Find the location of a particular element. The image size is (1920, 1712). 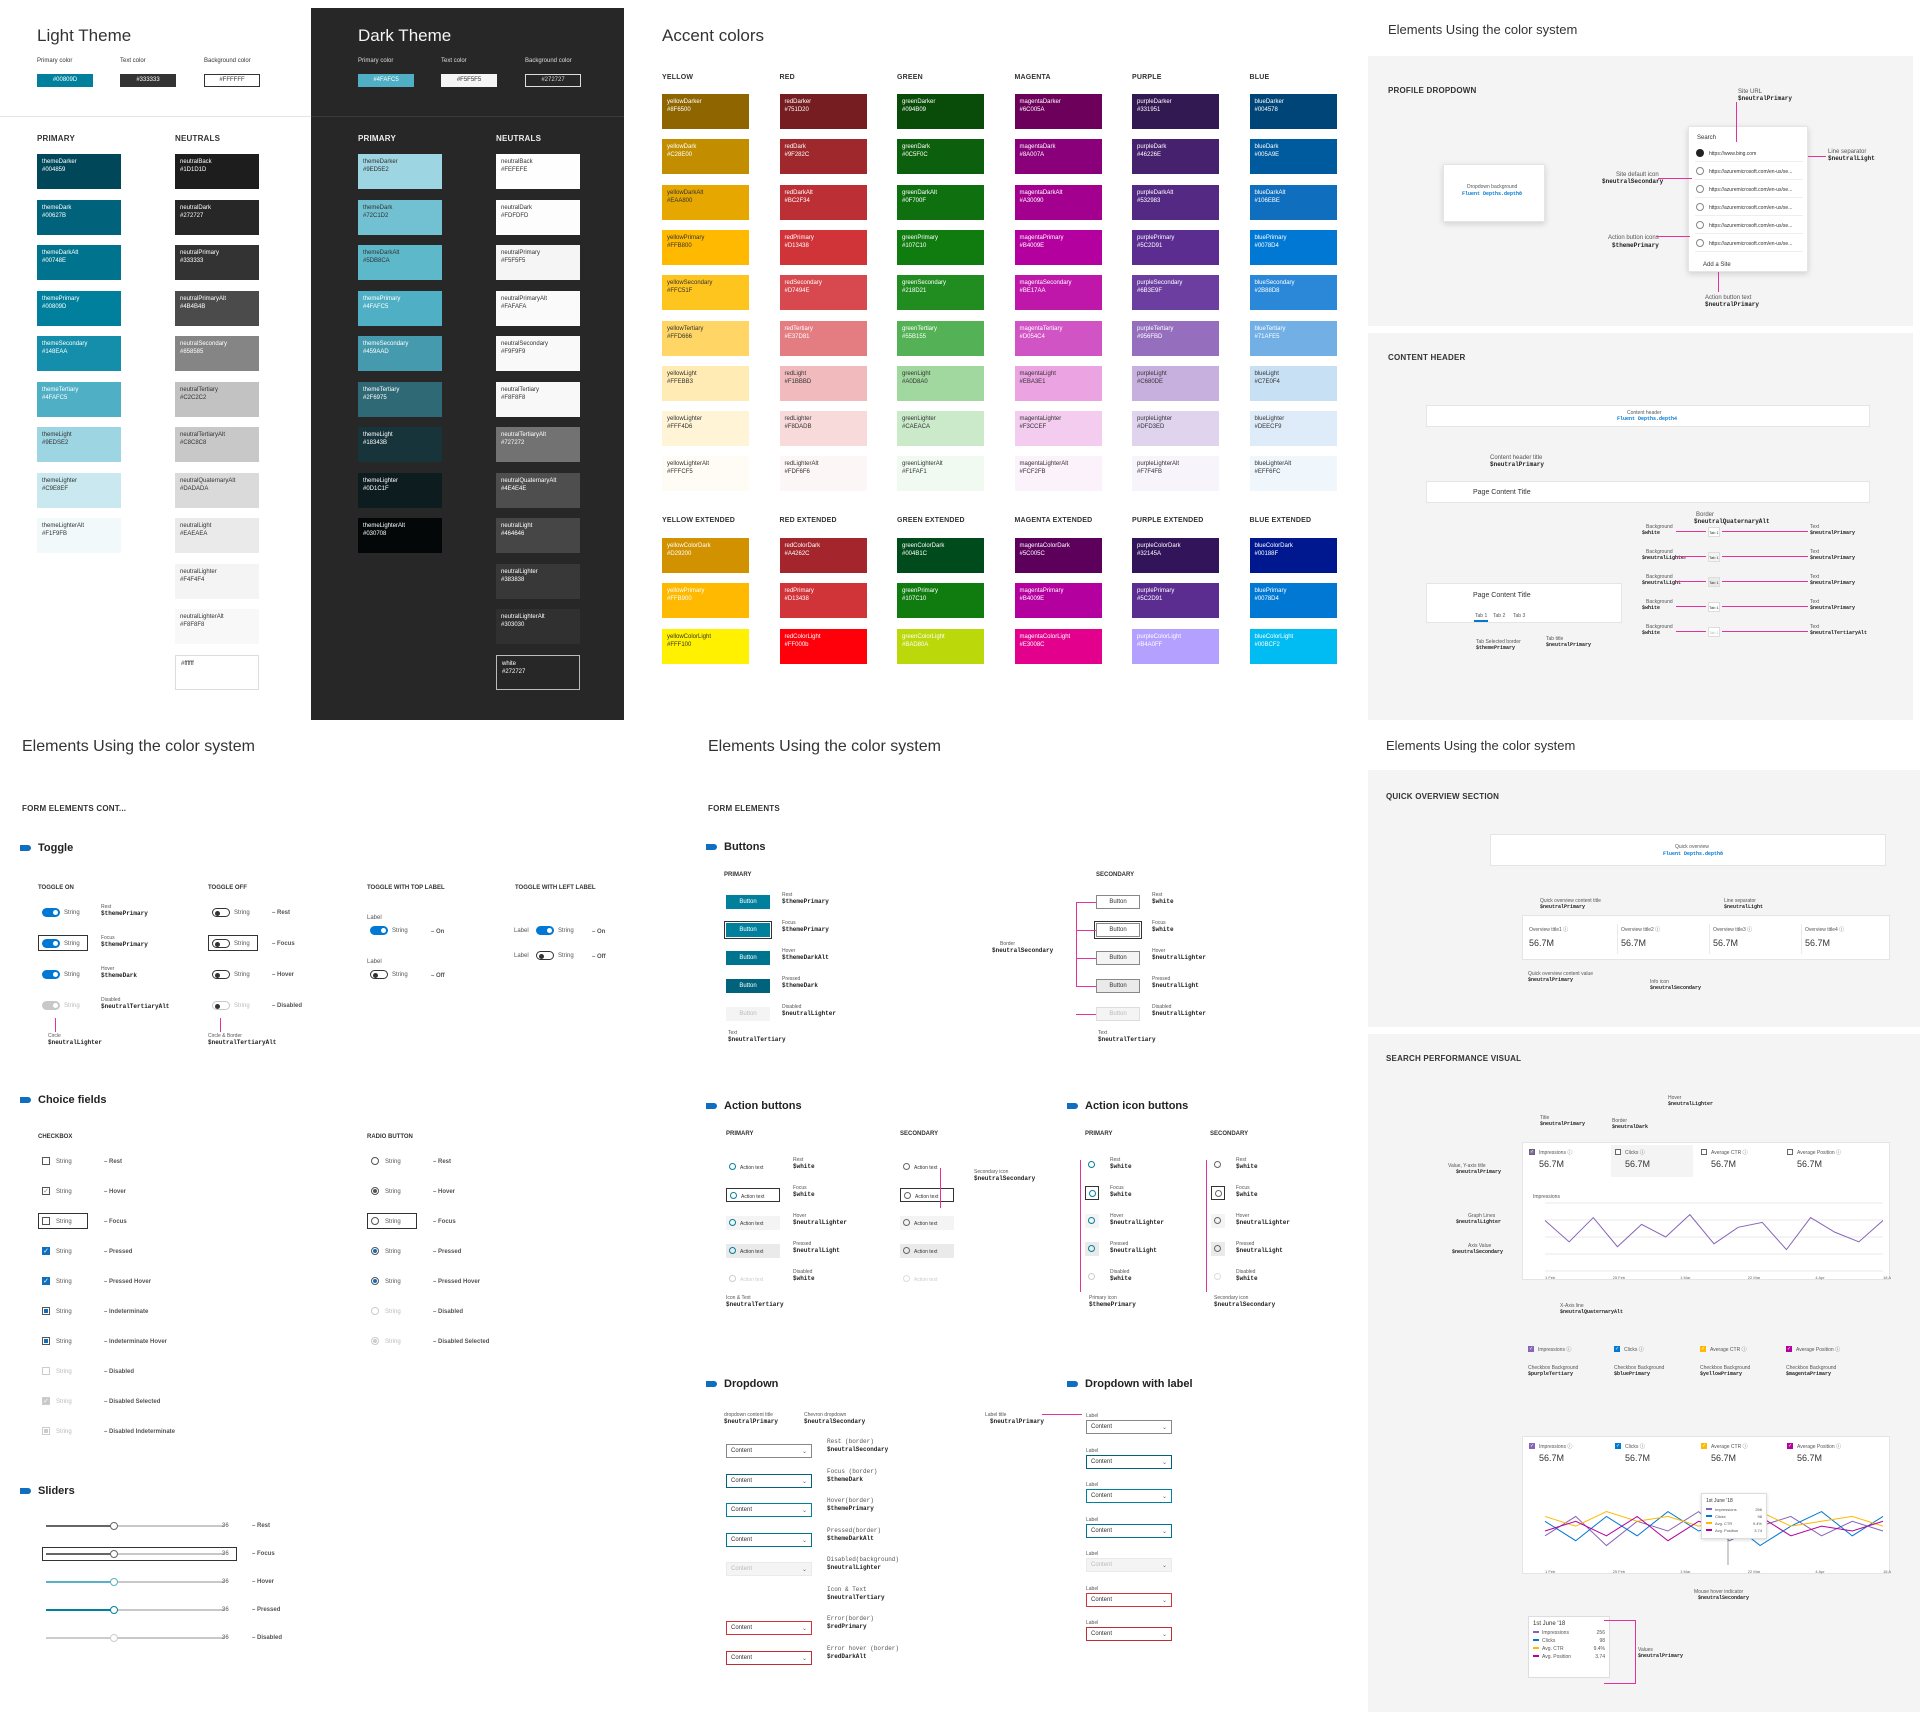

accent-swatch: purpleLighter #DFD3ED is located at coordinates (1175, 429).